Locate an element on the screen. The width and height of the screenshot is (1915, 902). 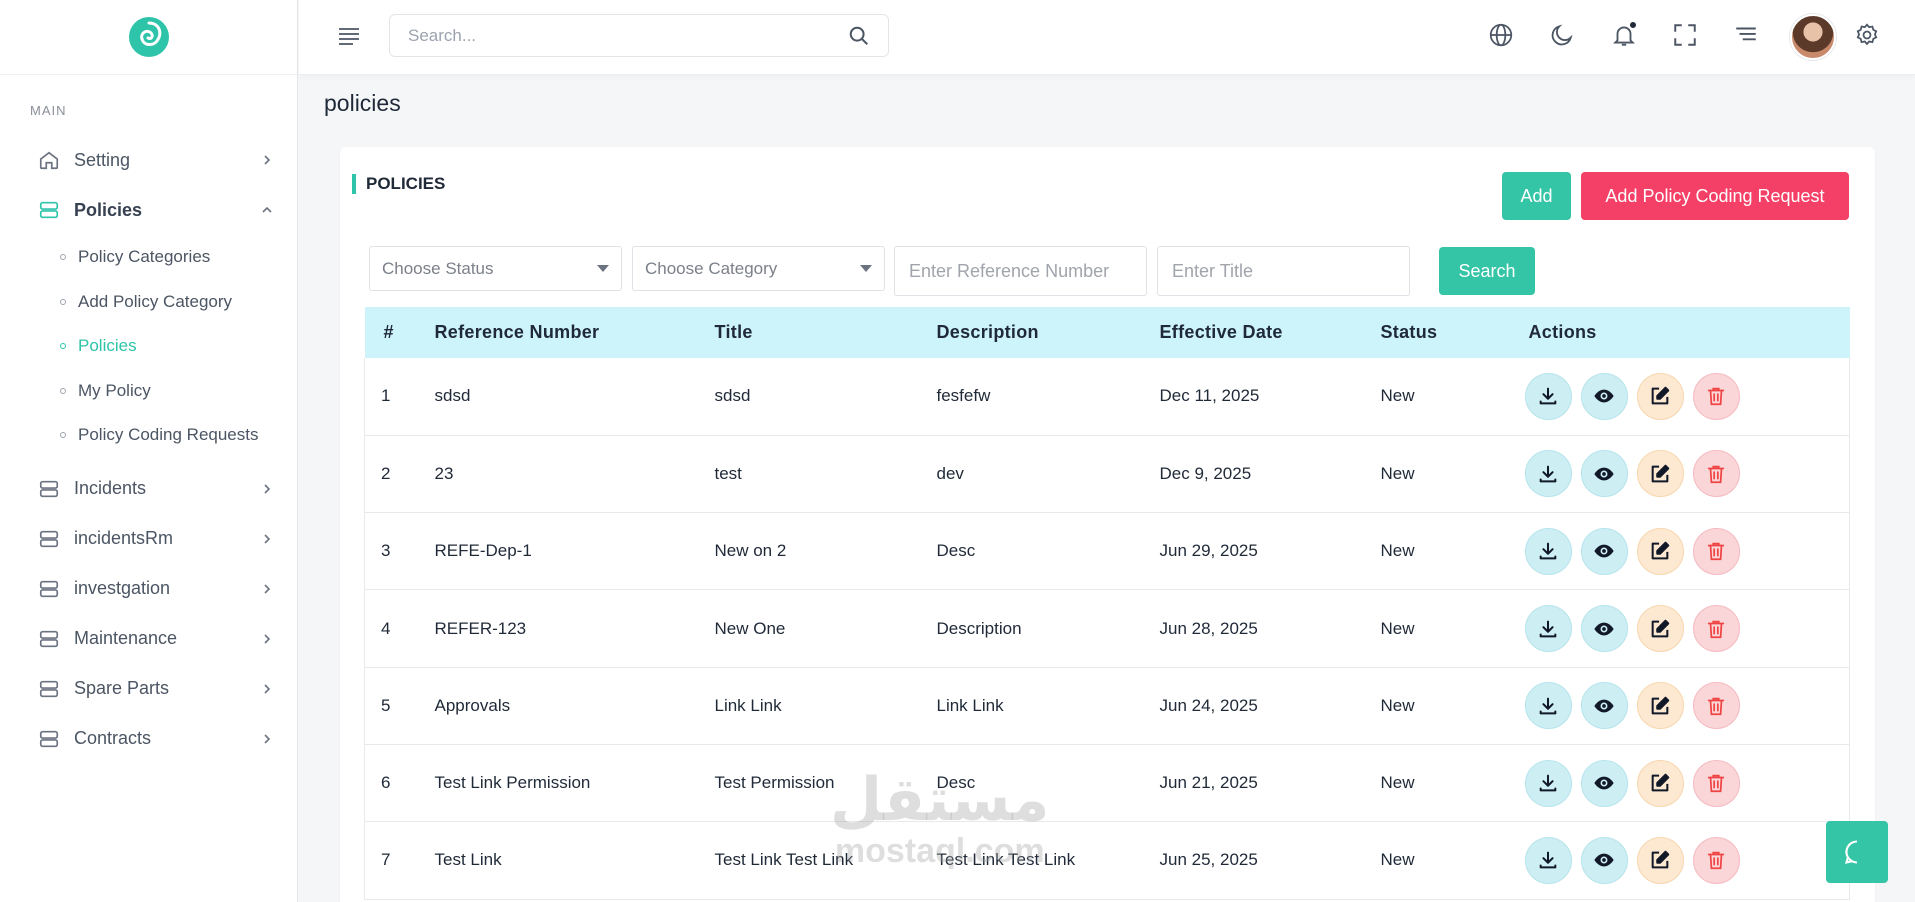
trash-icon is located at coordinates (1716, 551).